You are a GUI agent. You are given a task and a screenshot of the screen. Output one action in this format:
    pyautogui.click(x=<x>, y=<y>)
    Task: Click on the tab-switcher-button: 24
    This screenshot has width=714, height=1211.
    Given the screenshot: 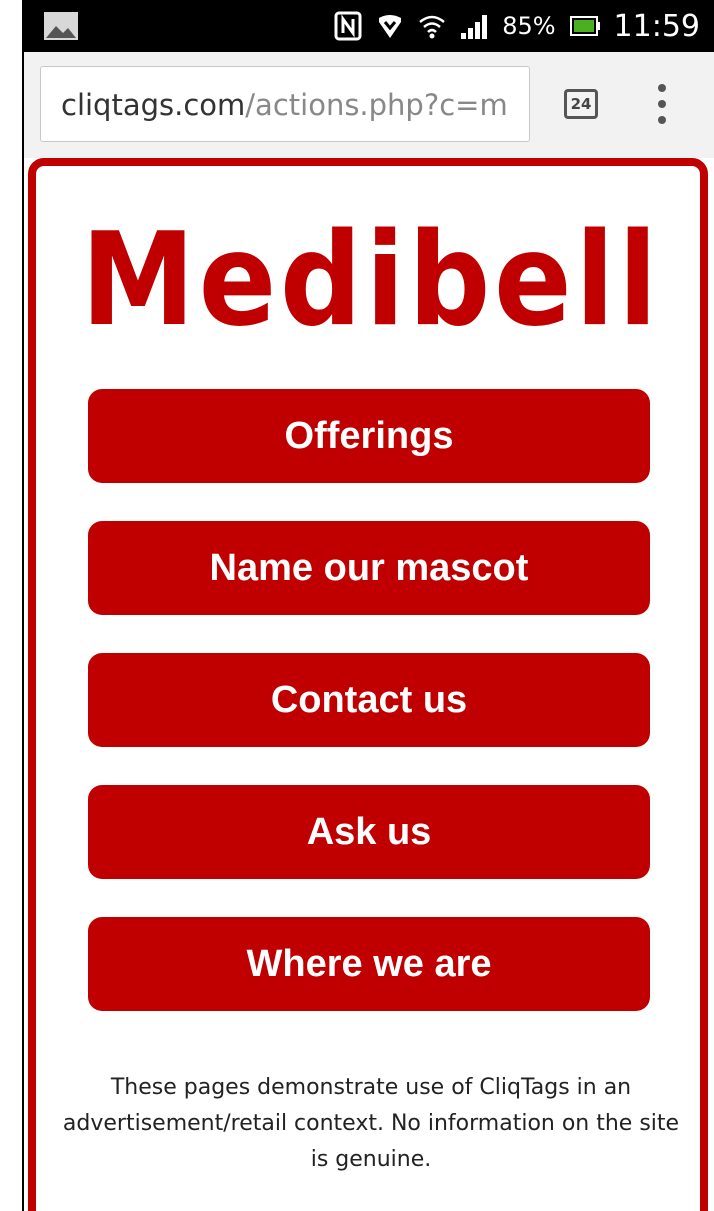 What is the action you would take?
    pyautogui.click(x=581, y=104)
    